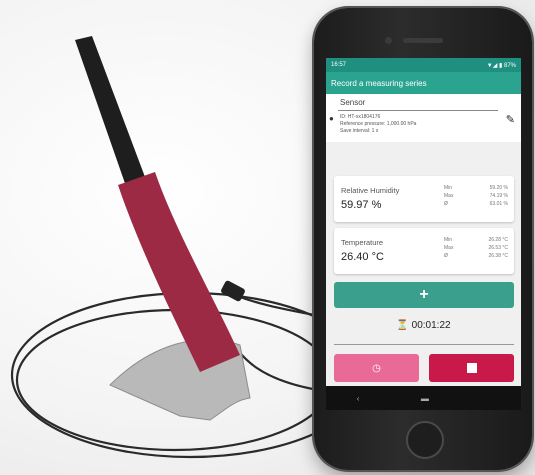  What do you see at coordinates (498, 240) in the screenshot?
I see `temperature-min-value: 26.28 °C` at bounding box center [498, 240].